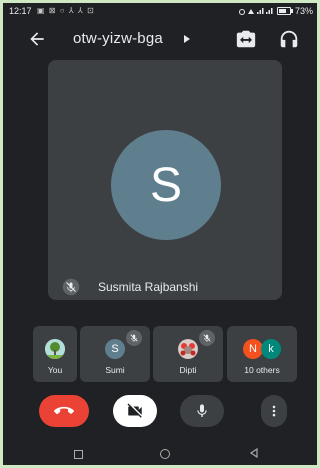 Image resolution: width=320 pixels, height=468 pixels. I want to click on video-off-icon, so click(134, 410).